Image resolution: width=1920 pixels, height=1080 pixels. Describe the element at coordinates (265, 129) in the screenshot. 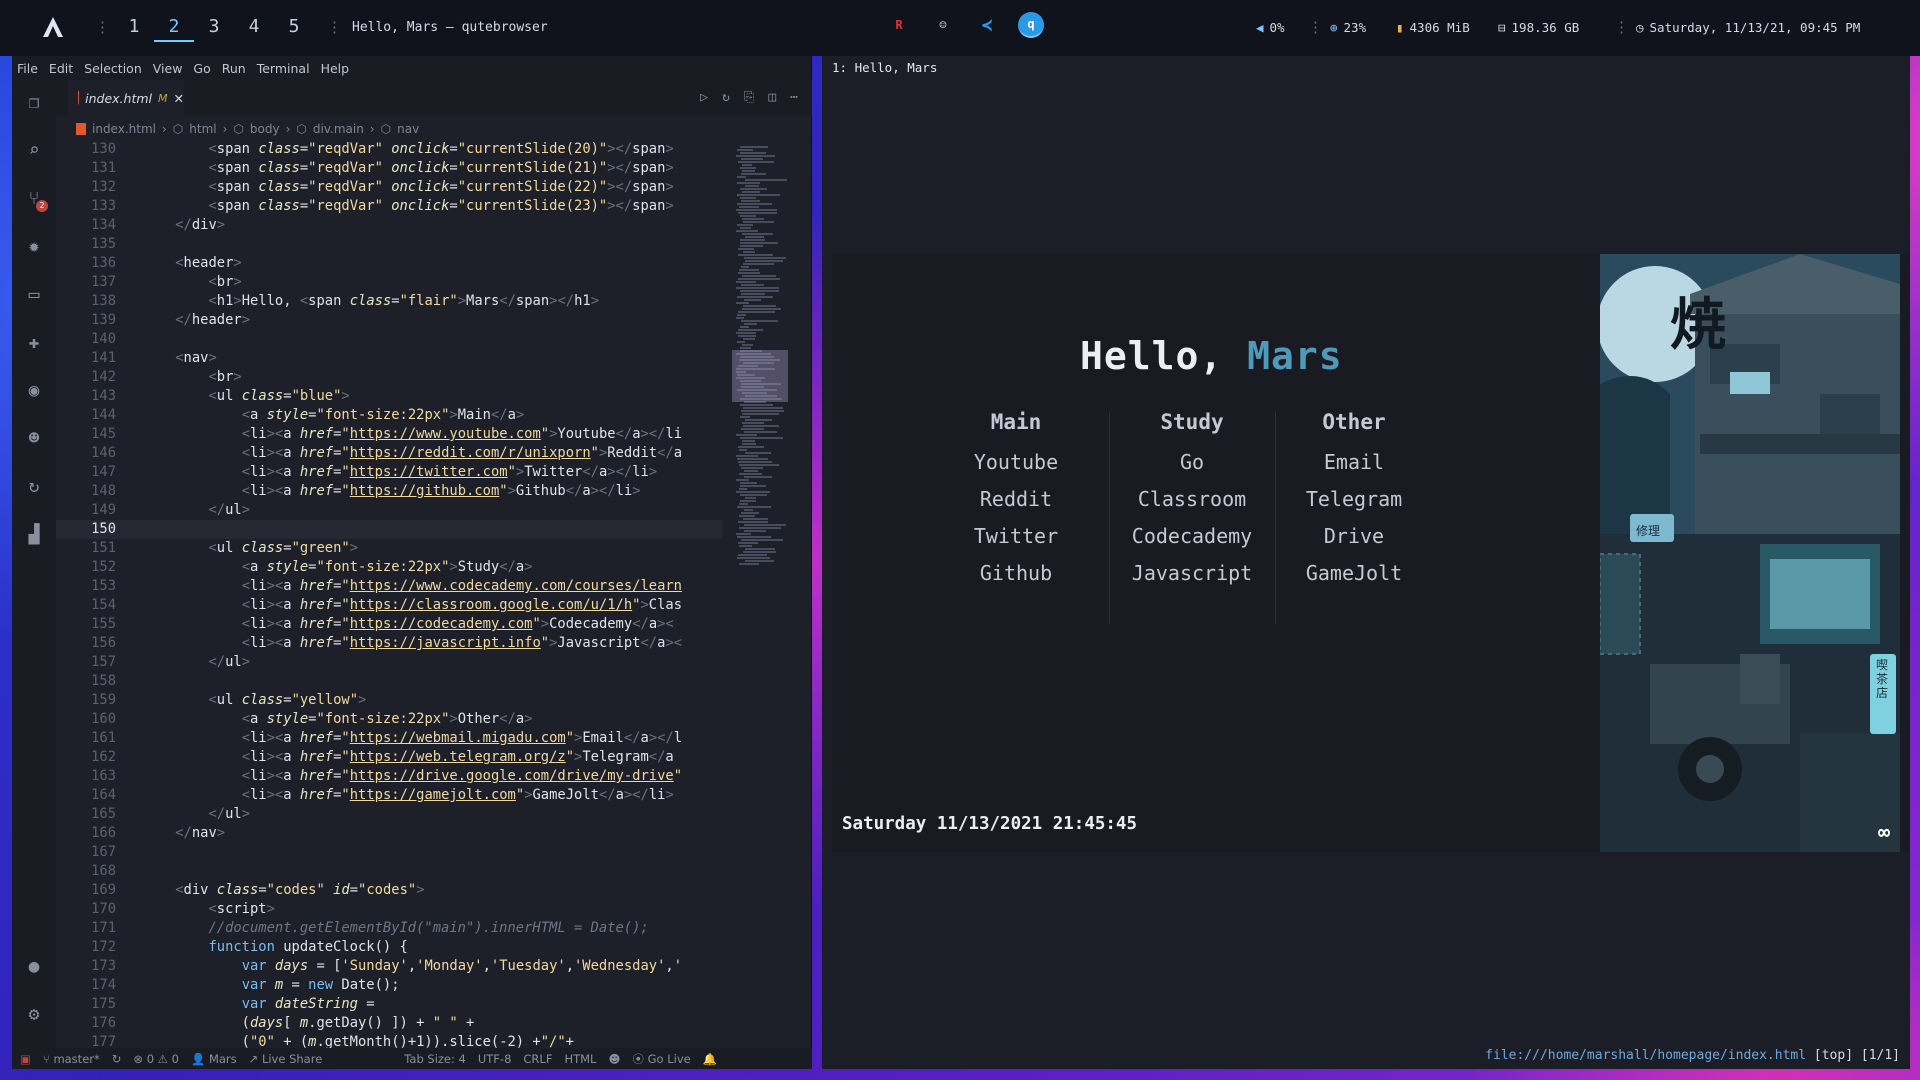

I see `crumb-body: body` at that location.